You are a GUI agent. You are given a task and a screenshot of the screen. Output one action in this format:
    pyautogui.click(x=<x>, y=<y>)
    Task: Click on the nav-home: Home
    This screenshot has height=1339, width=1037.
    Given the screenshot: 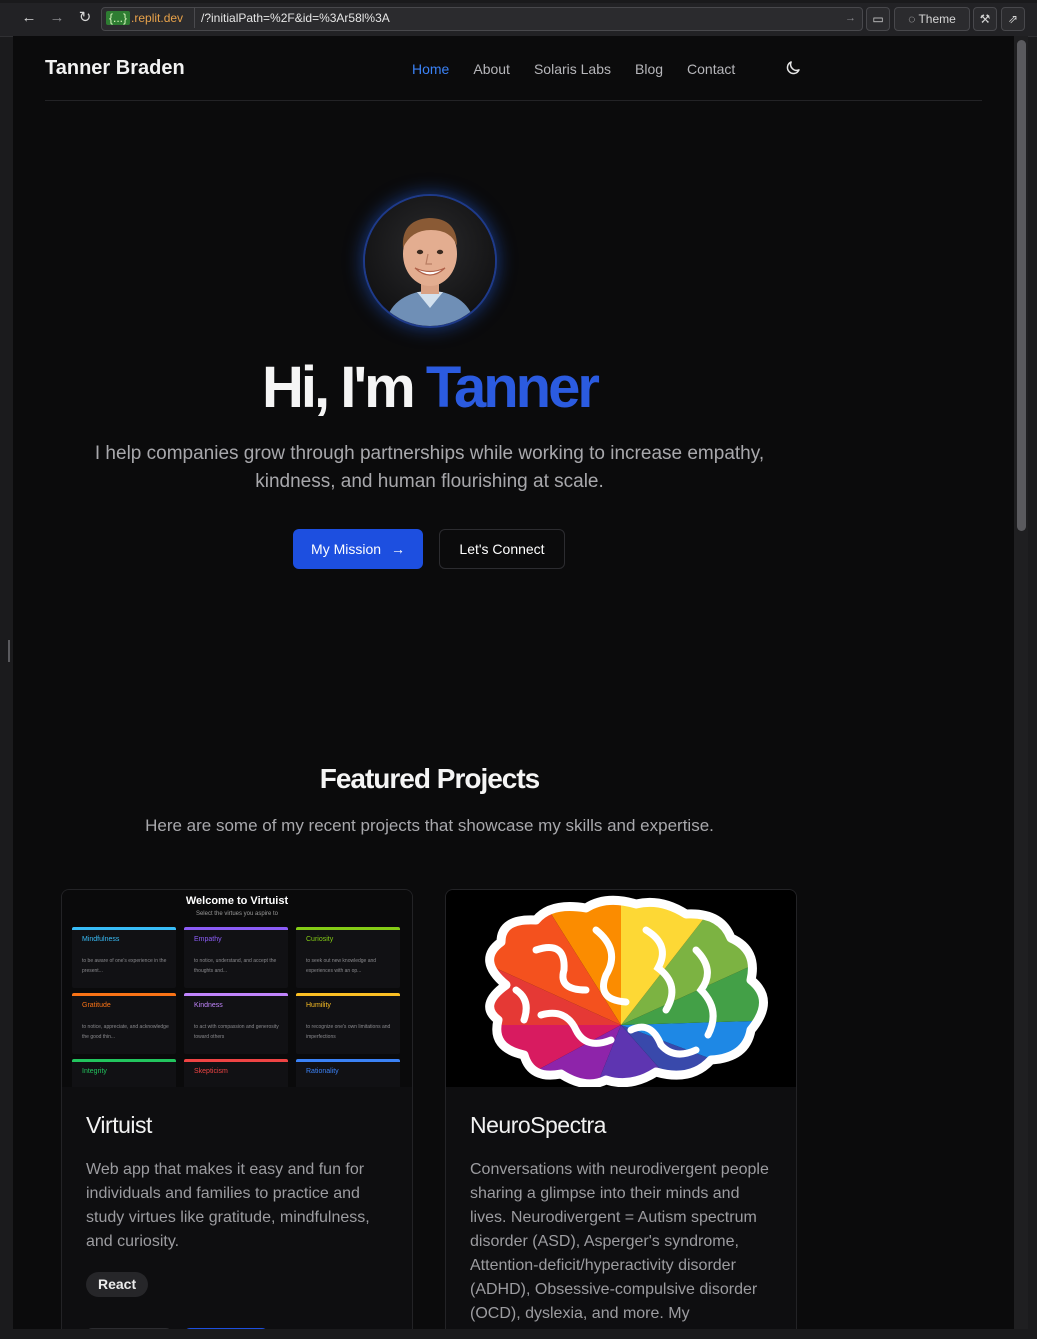 What is the action you would take?
    pyautogui.click(x=430, y=69)
    